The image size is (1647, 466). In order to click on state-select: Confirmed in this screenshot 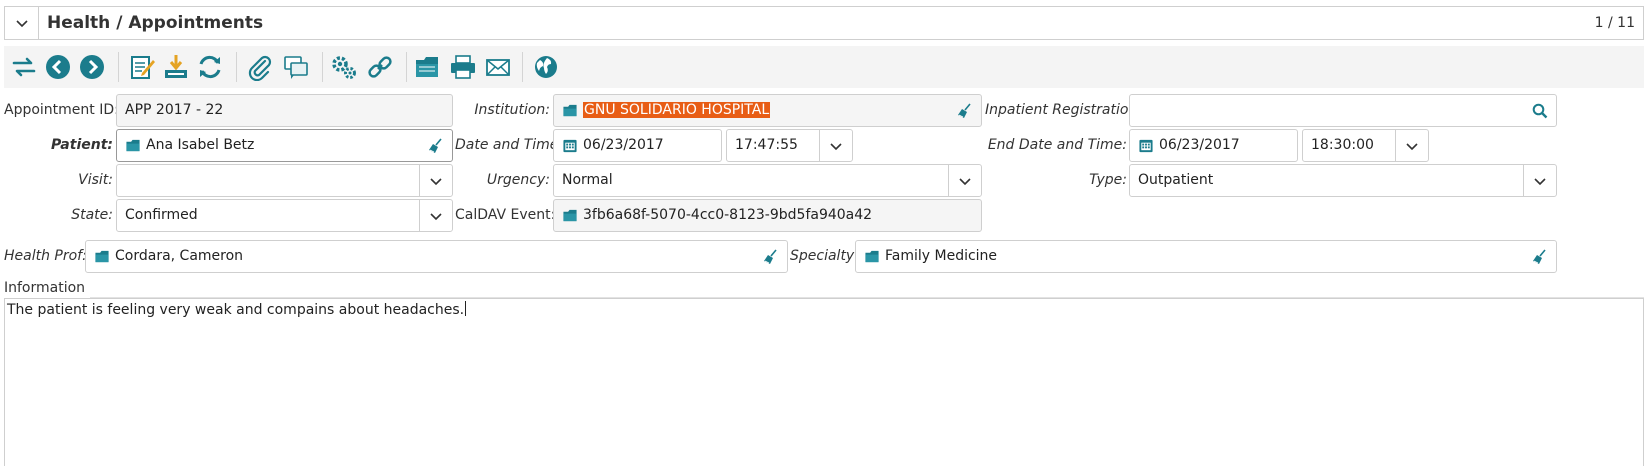, I will do `click(284, 215)`.